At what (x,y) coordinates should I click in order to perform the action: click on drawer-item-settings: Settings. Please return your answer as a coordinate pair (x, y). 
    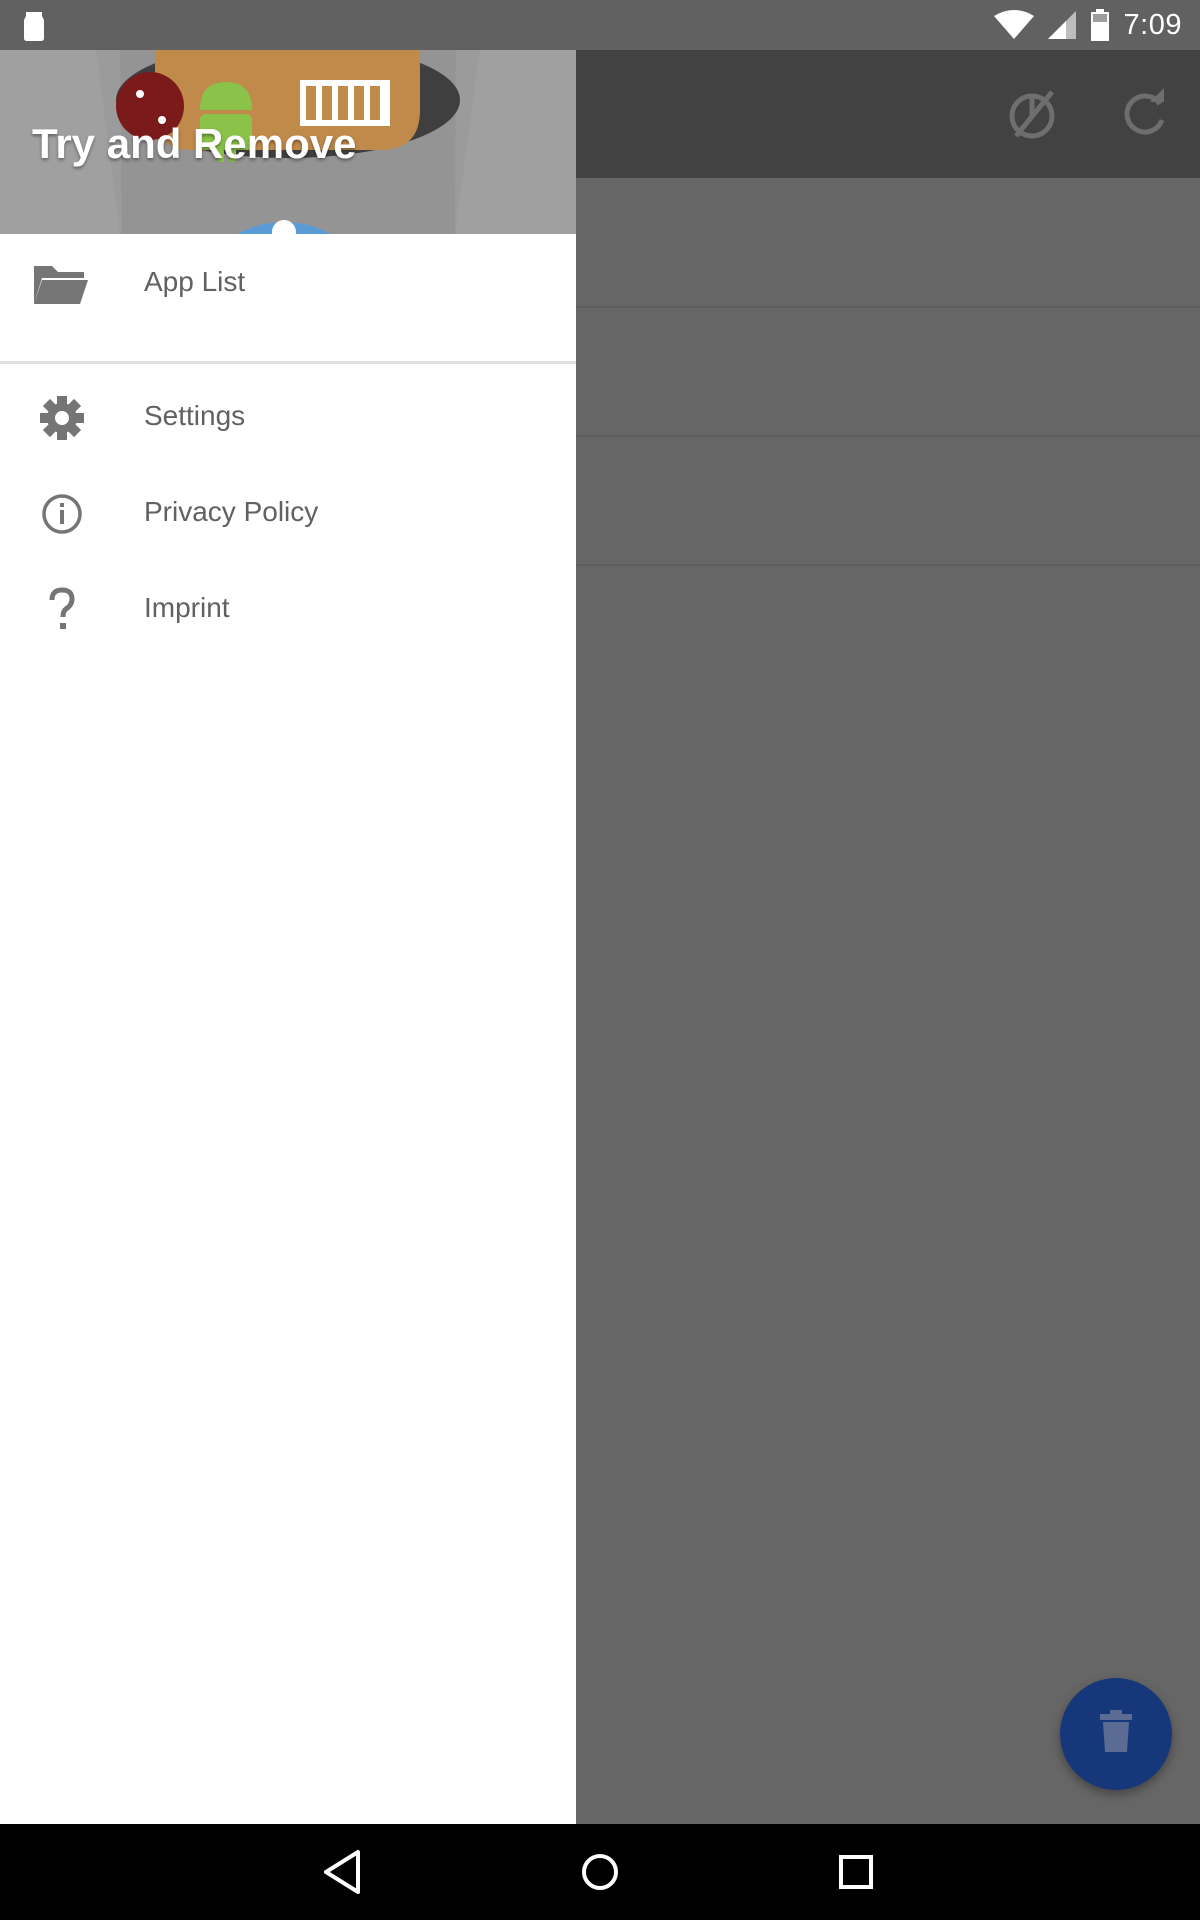
    Looking at the image, I should click on (288, 418).